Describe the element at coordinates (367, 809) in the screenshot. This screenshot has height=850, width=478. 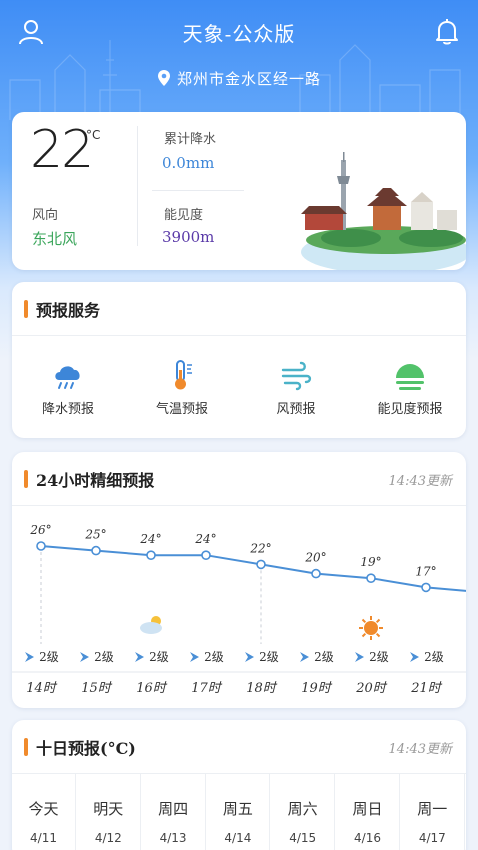
I see `day-name: 周日` at that location.